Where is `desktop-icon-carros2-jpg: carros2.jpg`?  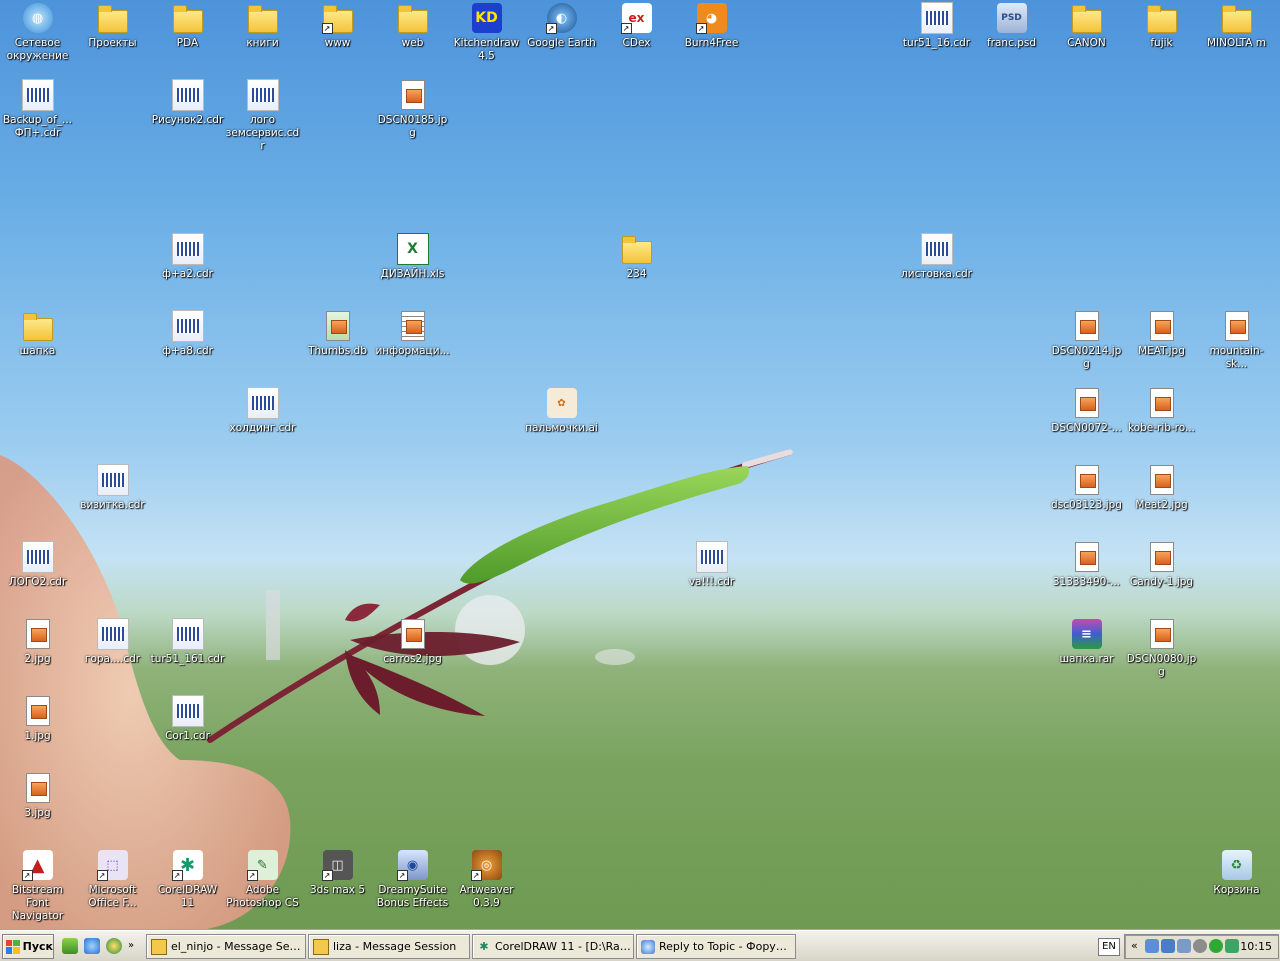 desktop-icon-carros2-jpg: carros2.jpg is located at coordinates (412, 642).